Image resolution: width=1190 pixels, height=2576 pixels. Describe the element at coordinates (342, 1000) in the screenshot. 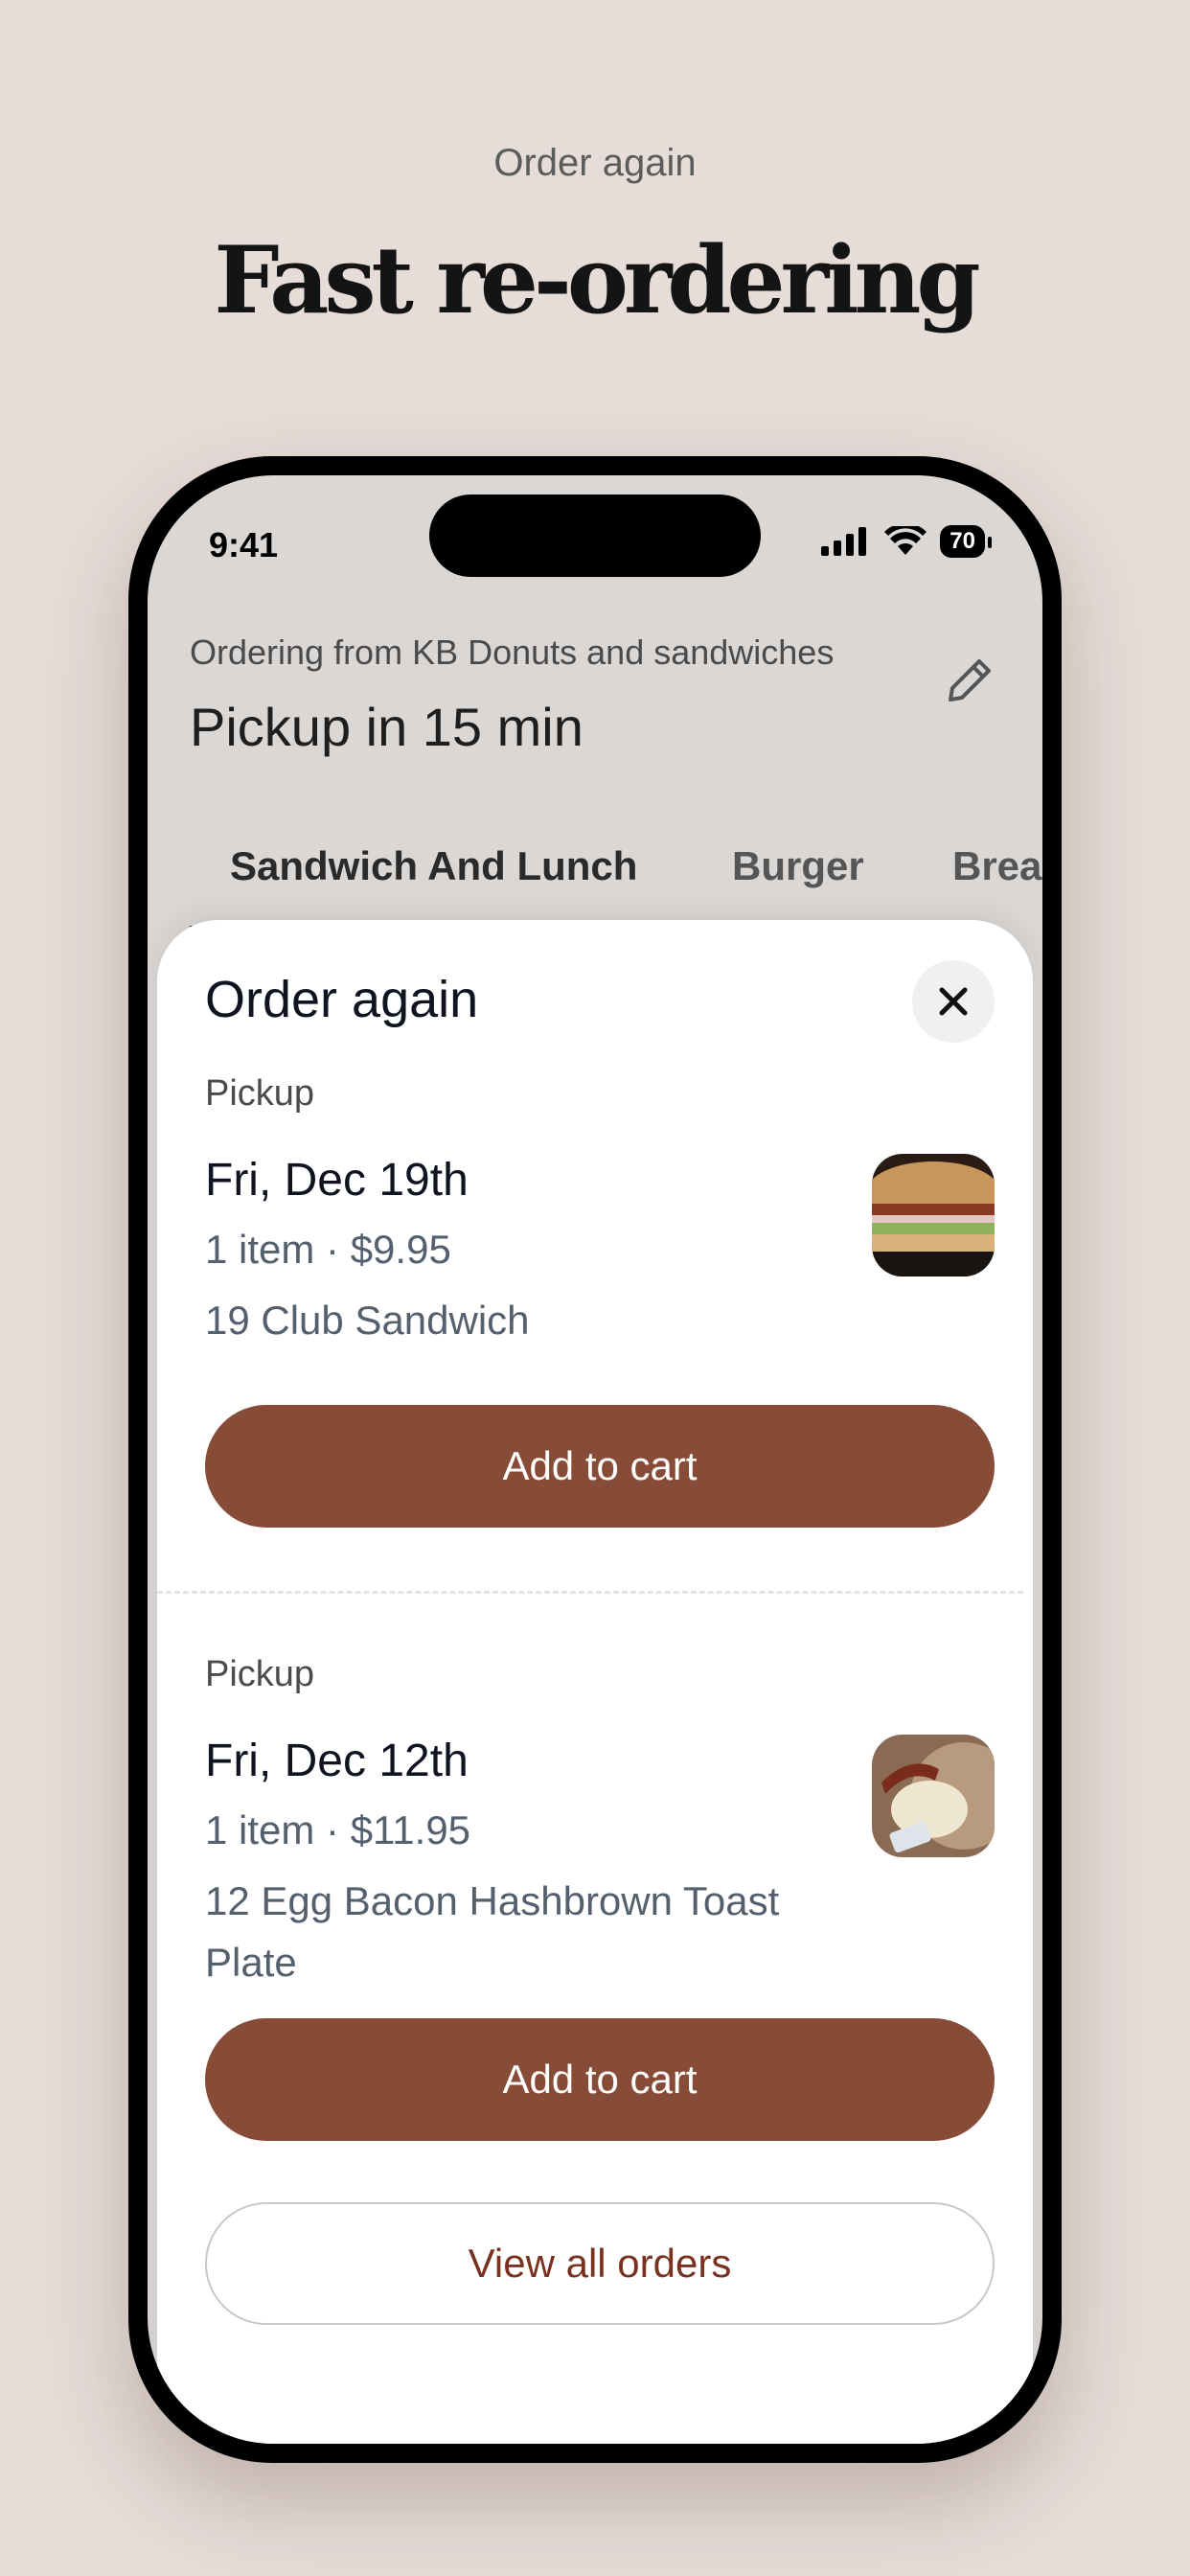

I see `sheet-title: Order again` at that location.